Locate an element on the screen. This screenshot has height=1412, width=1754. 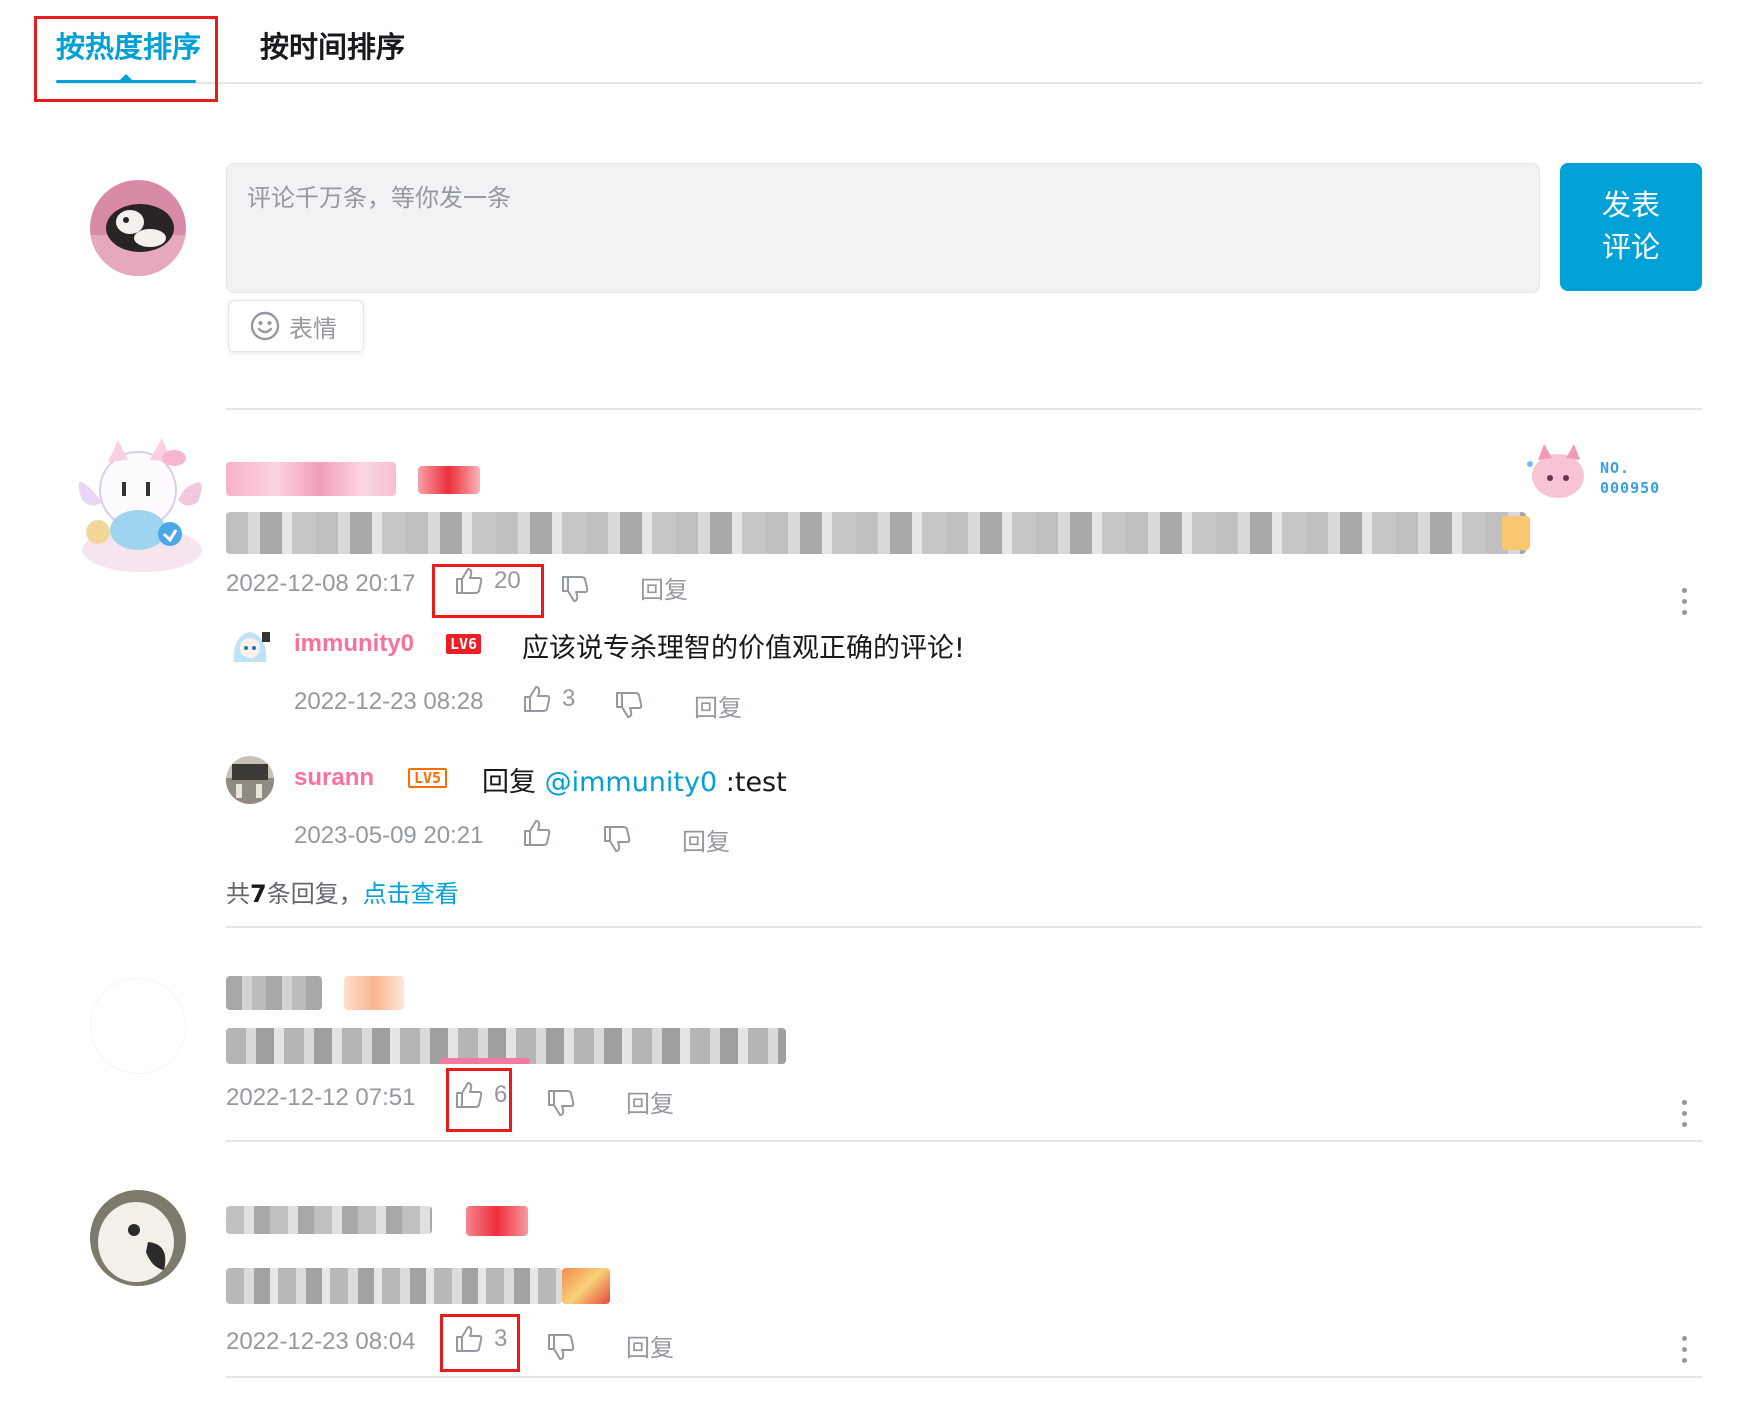
comment-3-like-button: 3 is located at coordinates (480, 1339).